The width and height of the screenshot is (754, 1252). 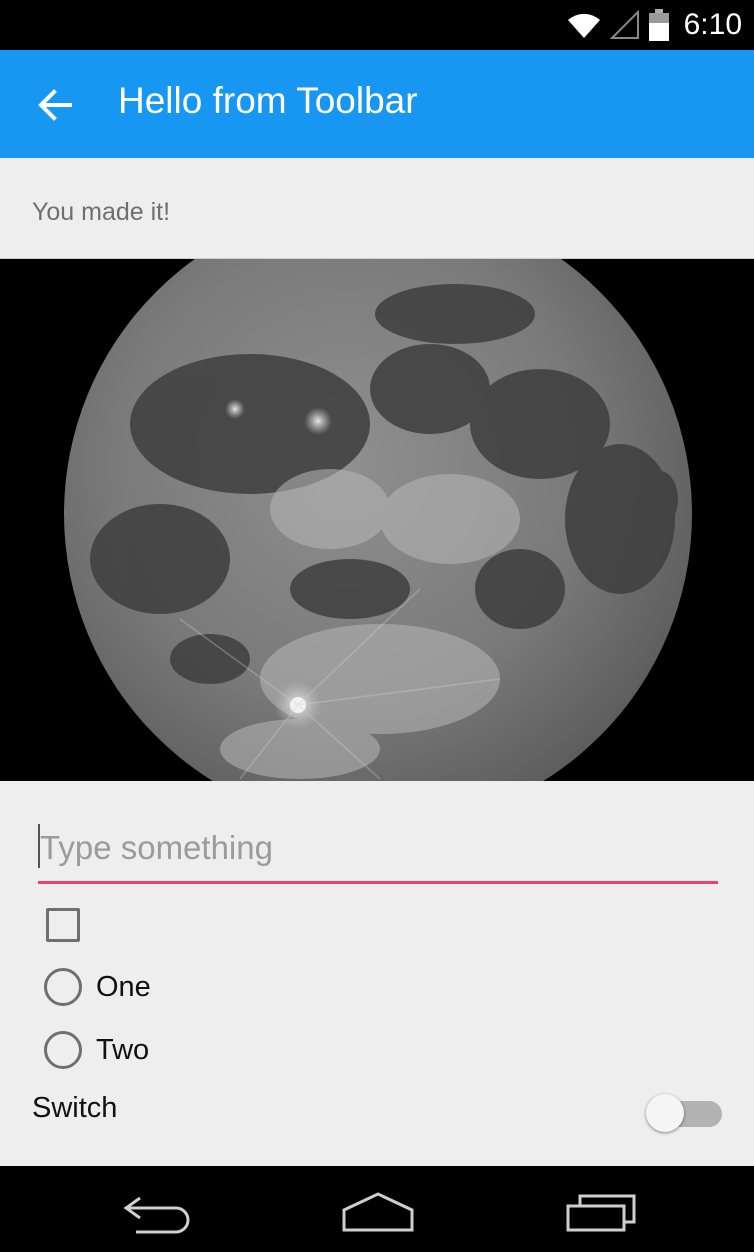 What do you see at coordinates (101, 212) in the screenshot?
I see `message-text: You made it!` at bounding box center [101, 212].